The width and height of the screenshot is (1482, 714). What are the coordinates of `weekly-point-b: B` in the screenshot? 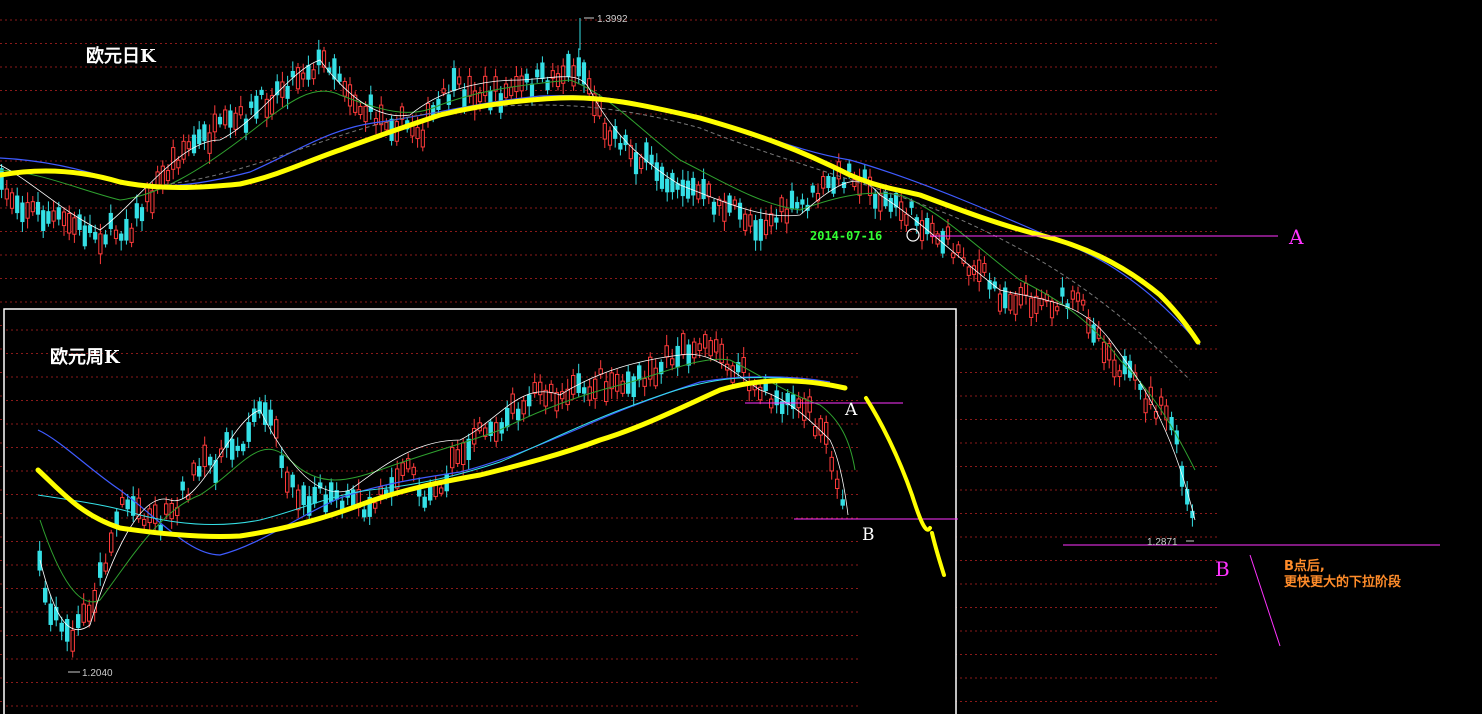 It's located at (868, 535).